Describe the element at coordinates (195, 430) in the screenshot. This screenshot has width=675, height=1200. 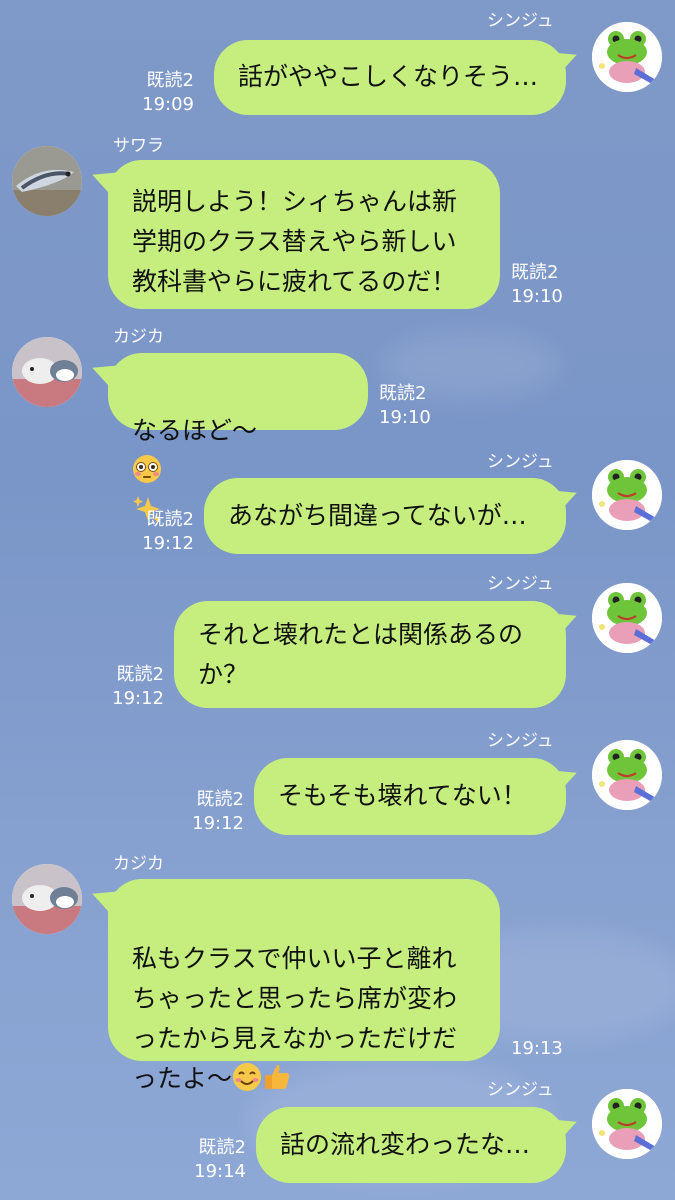
I see `message-text: なるほど〜` at that location.